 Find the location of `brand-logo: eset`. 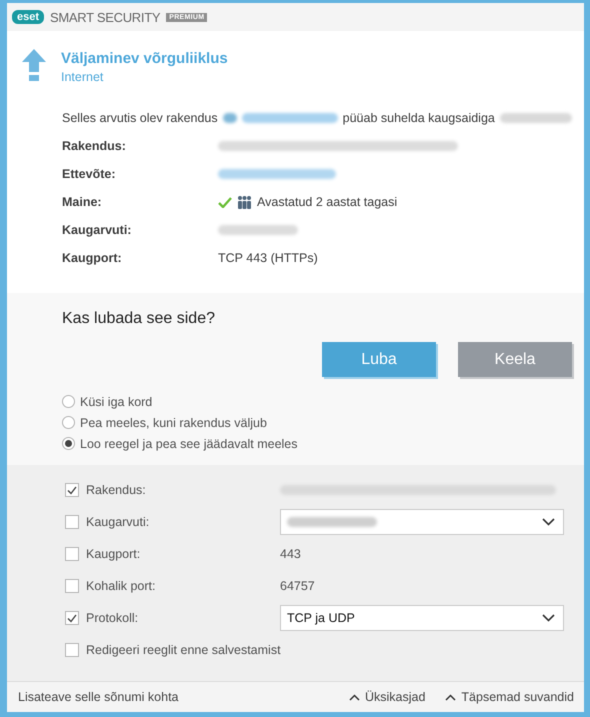

brand-logo: eset is located at coordinates (28, 17).